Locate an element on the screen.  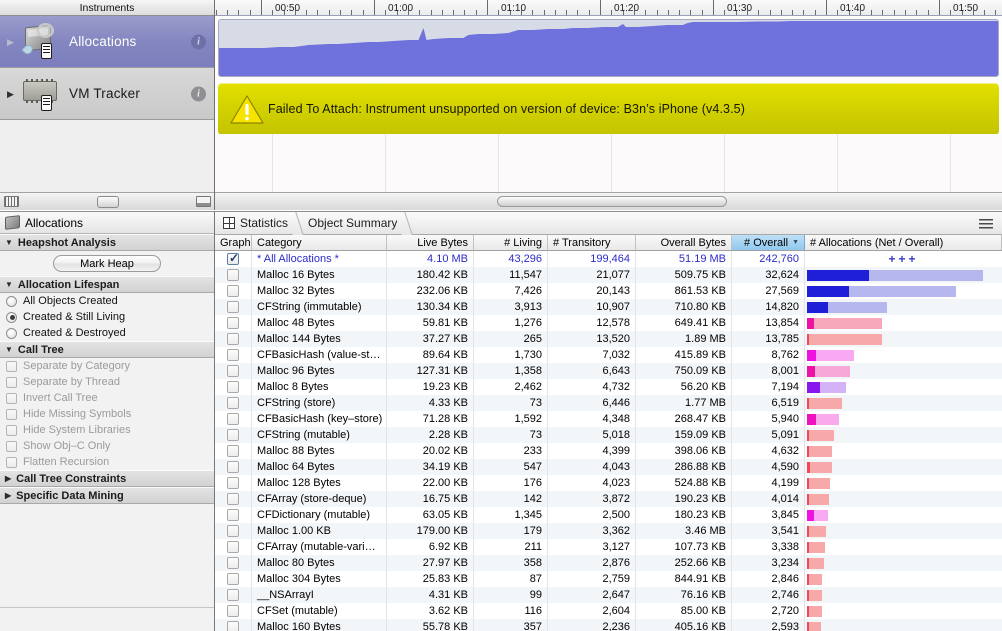
checkbox-hide-missing-symbols: Hide Missing Symbols is located at coordinates (107, 414).